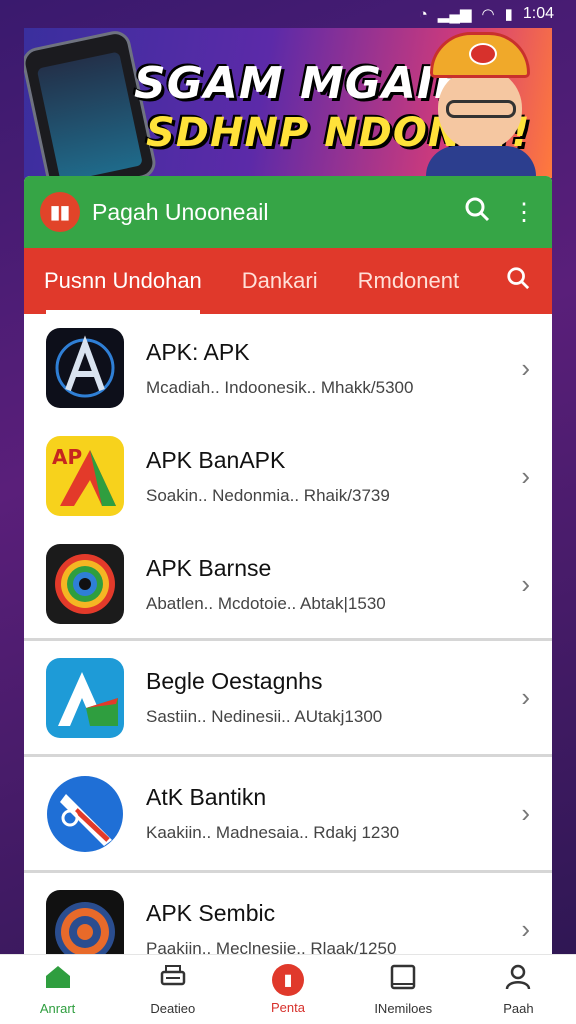  What do you see at coordinates (60, 212) in the screenshot?
I see `app-logo-icon: ▮▮` at bounding box center [60, 212].